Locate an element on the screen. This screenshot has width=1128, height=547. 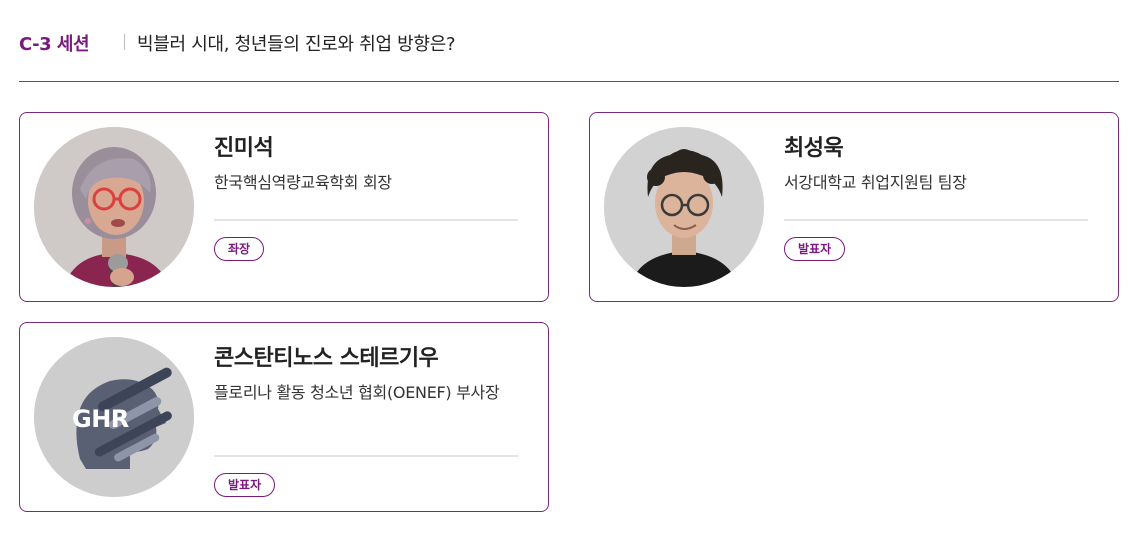
speaker-photo: GHR is located at coordinates (114, 417).